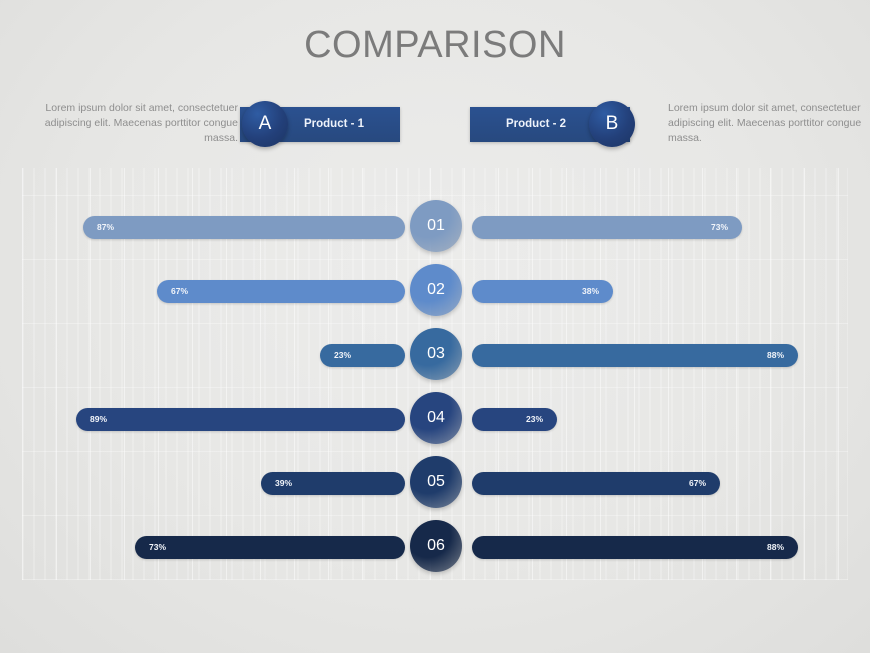 This screenshot has width=870, height=653. What do you see at coordinates (436, 290) in the screenshot?
I see `row-number-node: 02` at bounding box center [436, 290].